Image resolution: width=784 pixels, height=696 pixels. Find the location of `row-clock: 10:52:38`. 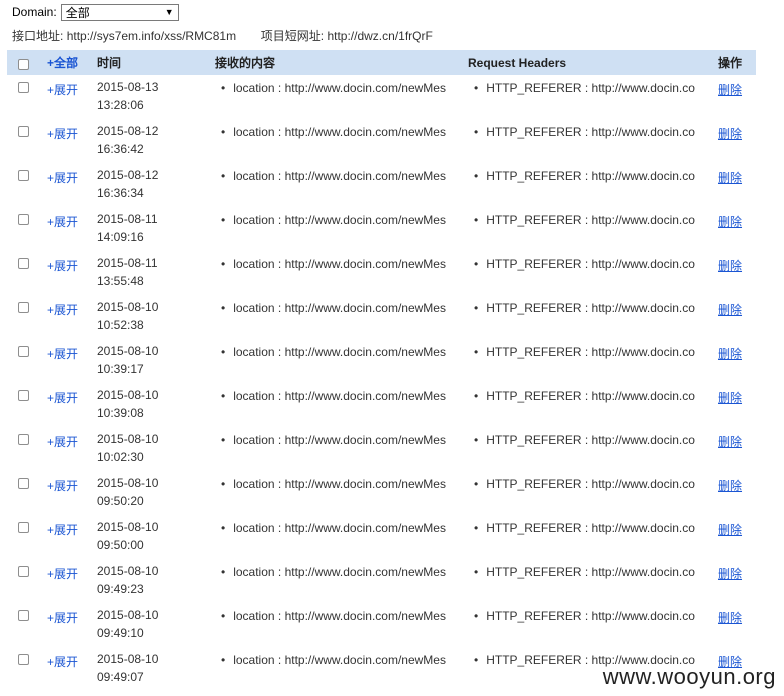

row-clock: 10:52:38 is located at coordinates (120, 325).